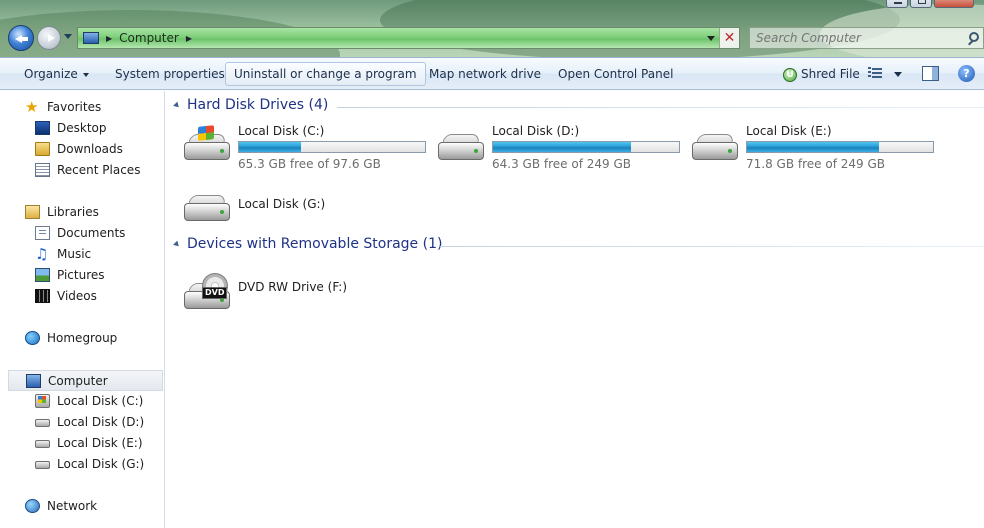  What do you see at coordinates (485, 74) in the screenshot?
I see `map-network-drive-button: Map network drive` at bounding box center [485, 74].